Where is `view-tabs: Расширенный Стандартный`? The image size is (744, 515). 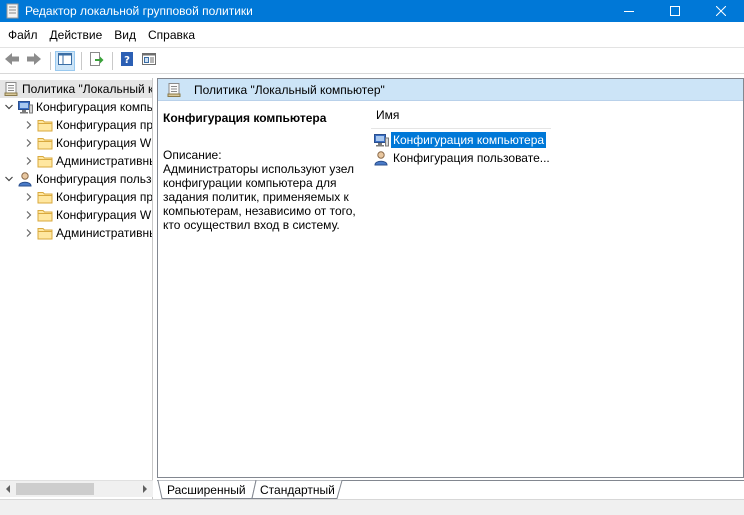 view-tabs: Расширенный Стандартный is located at coordinates (450, 489).